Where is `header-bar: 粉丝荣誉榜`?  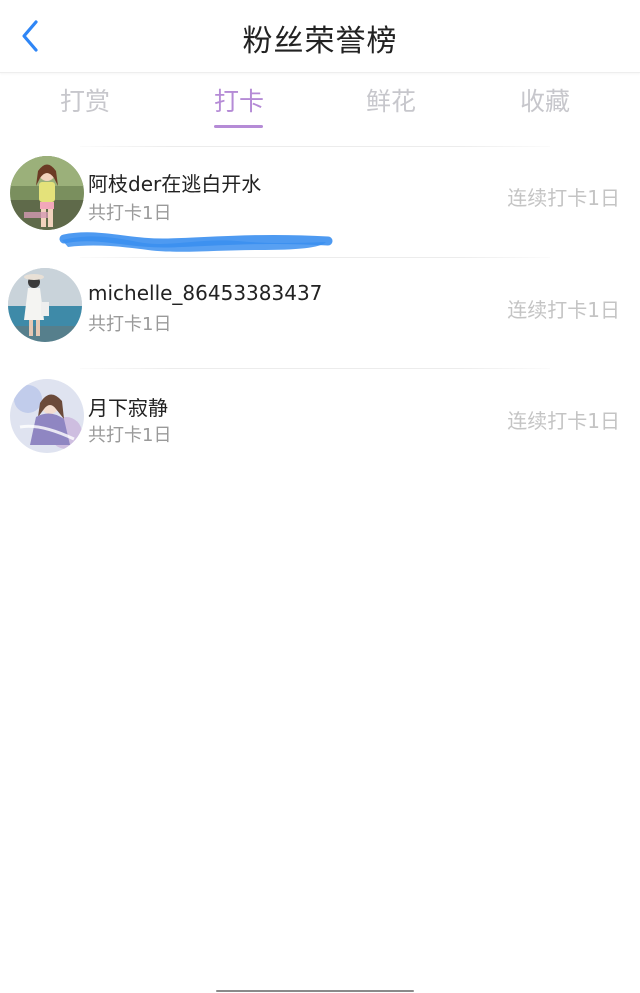
header-bar: 粉丝荣誉榜 is located at coordinates (320, 36).